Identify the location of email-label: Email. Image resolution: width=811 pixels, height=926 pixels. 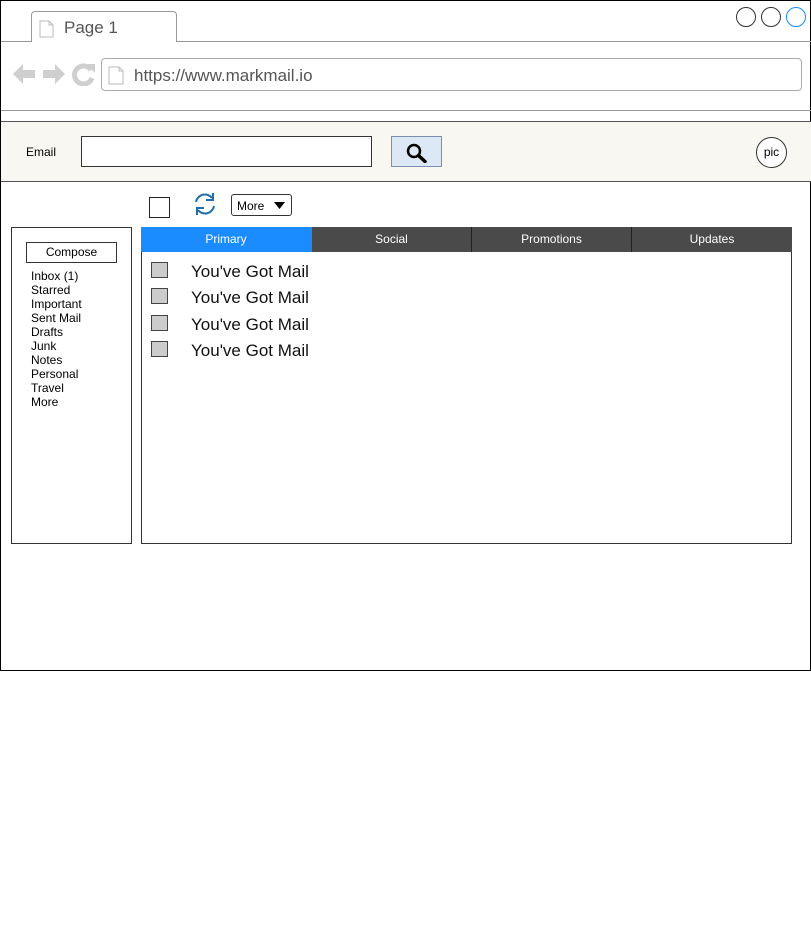
(41, 152).